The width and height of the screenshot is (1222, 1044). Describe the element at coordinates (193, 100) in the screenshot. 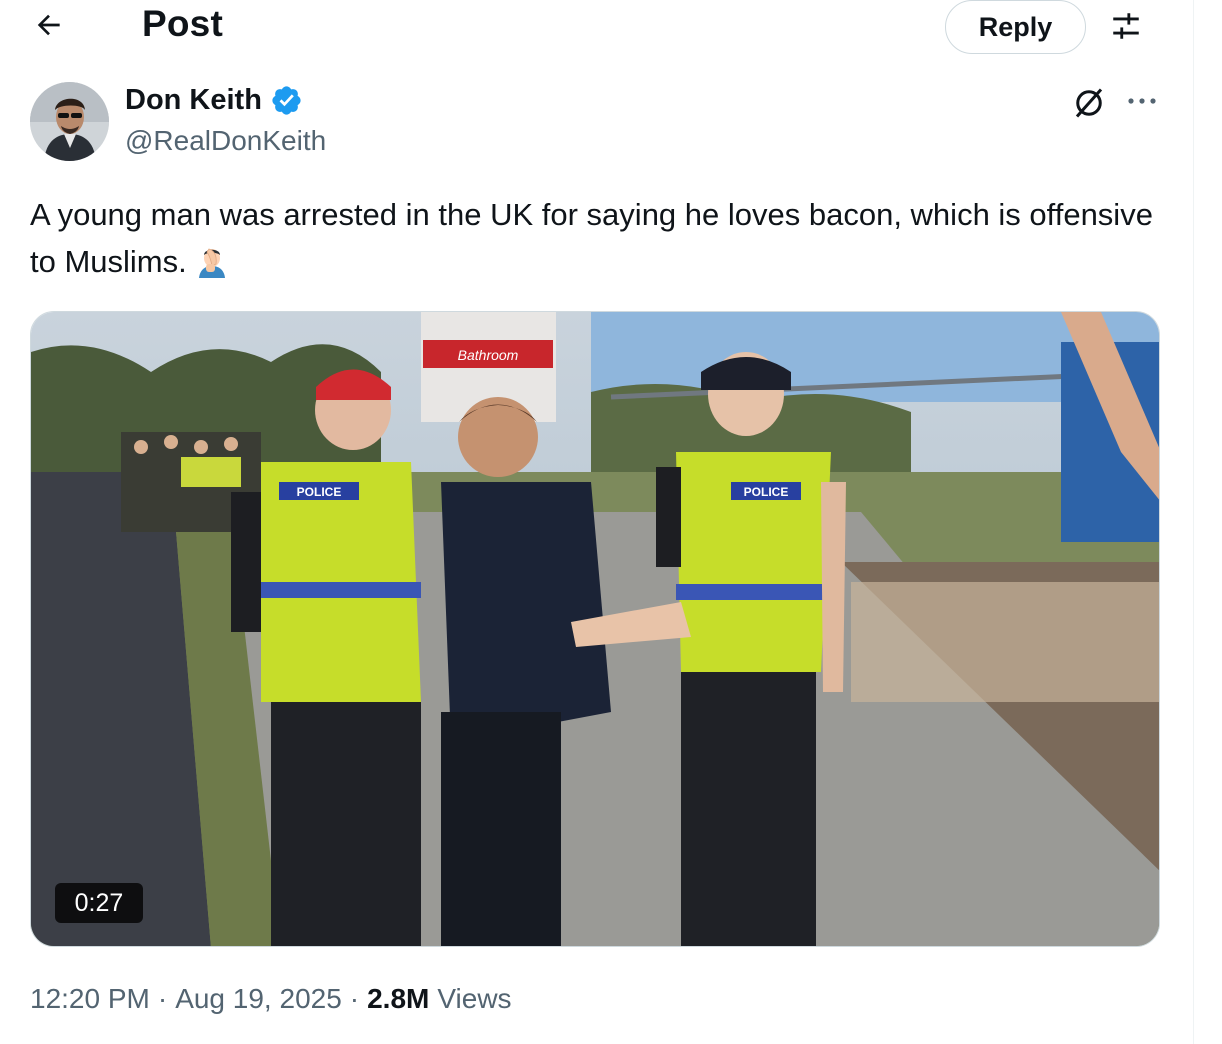

I see `author-name-text: Don Keith` at that location.